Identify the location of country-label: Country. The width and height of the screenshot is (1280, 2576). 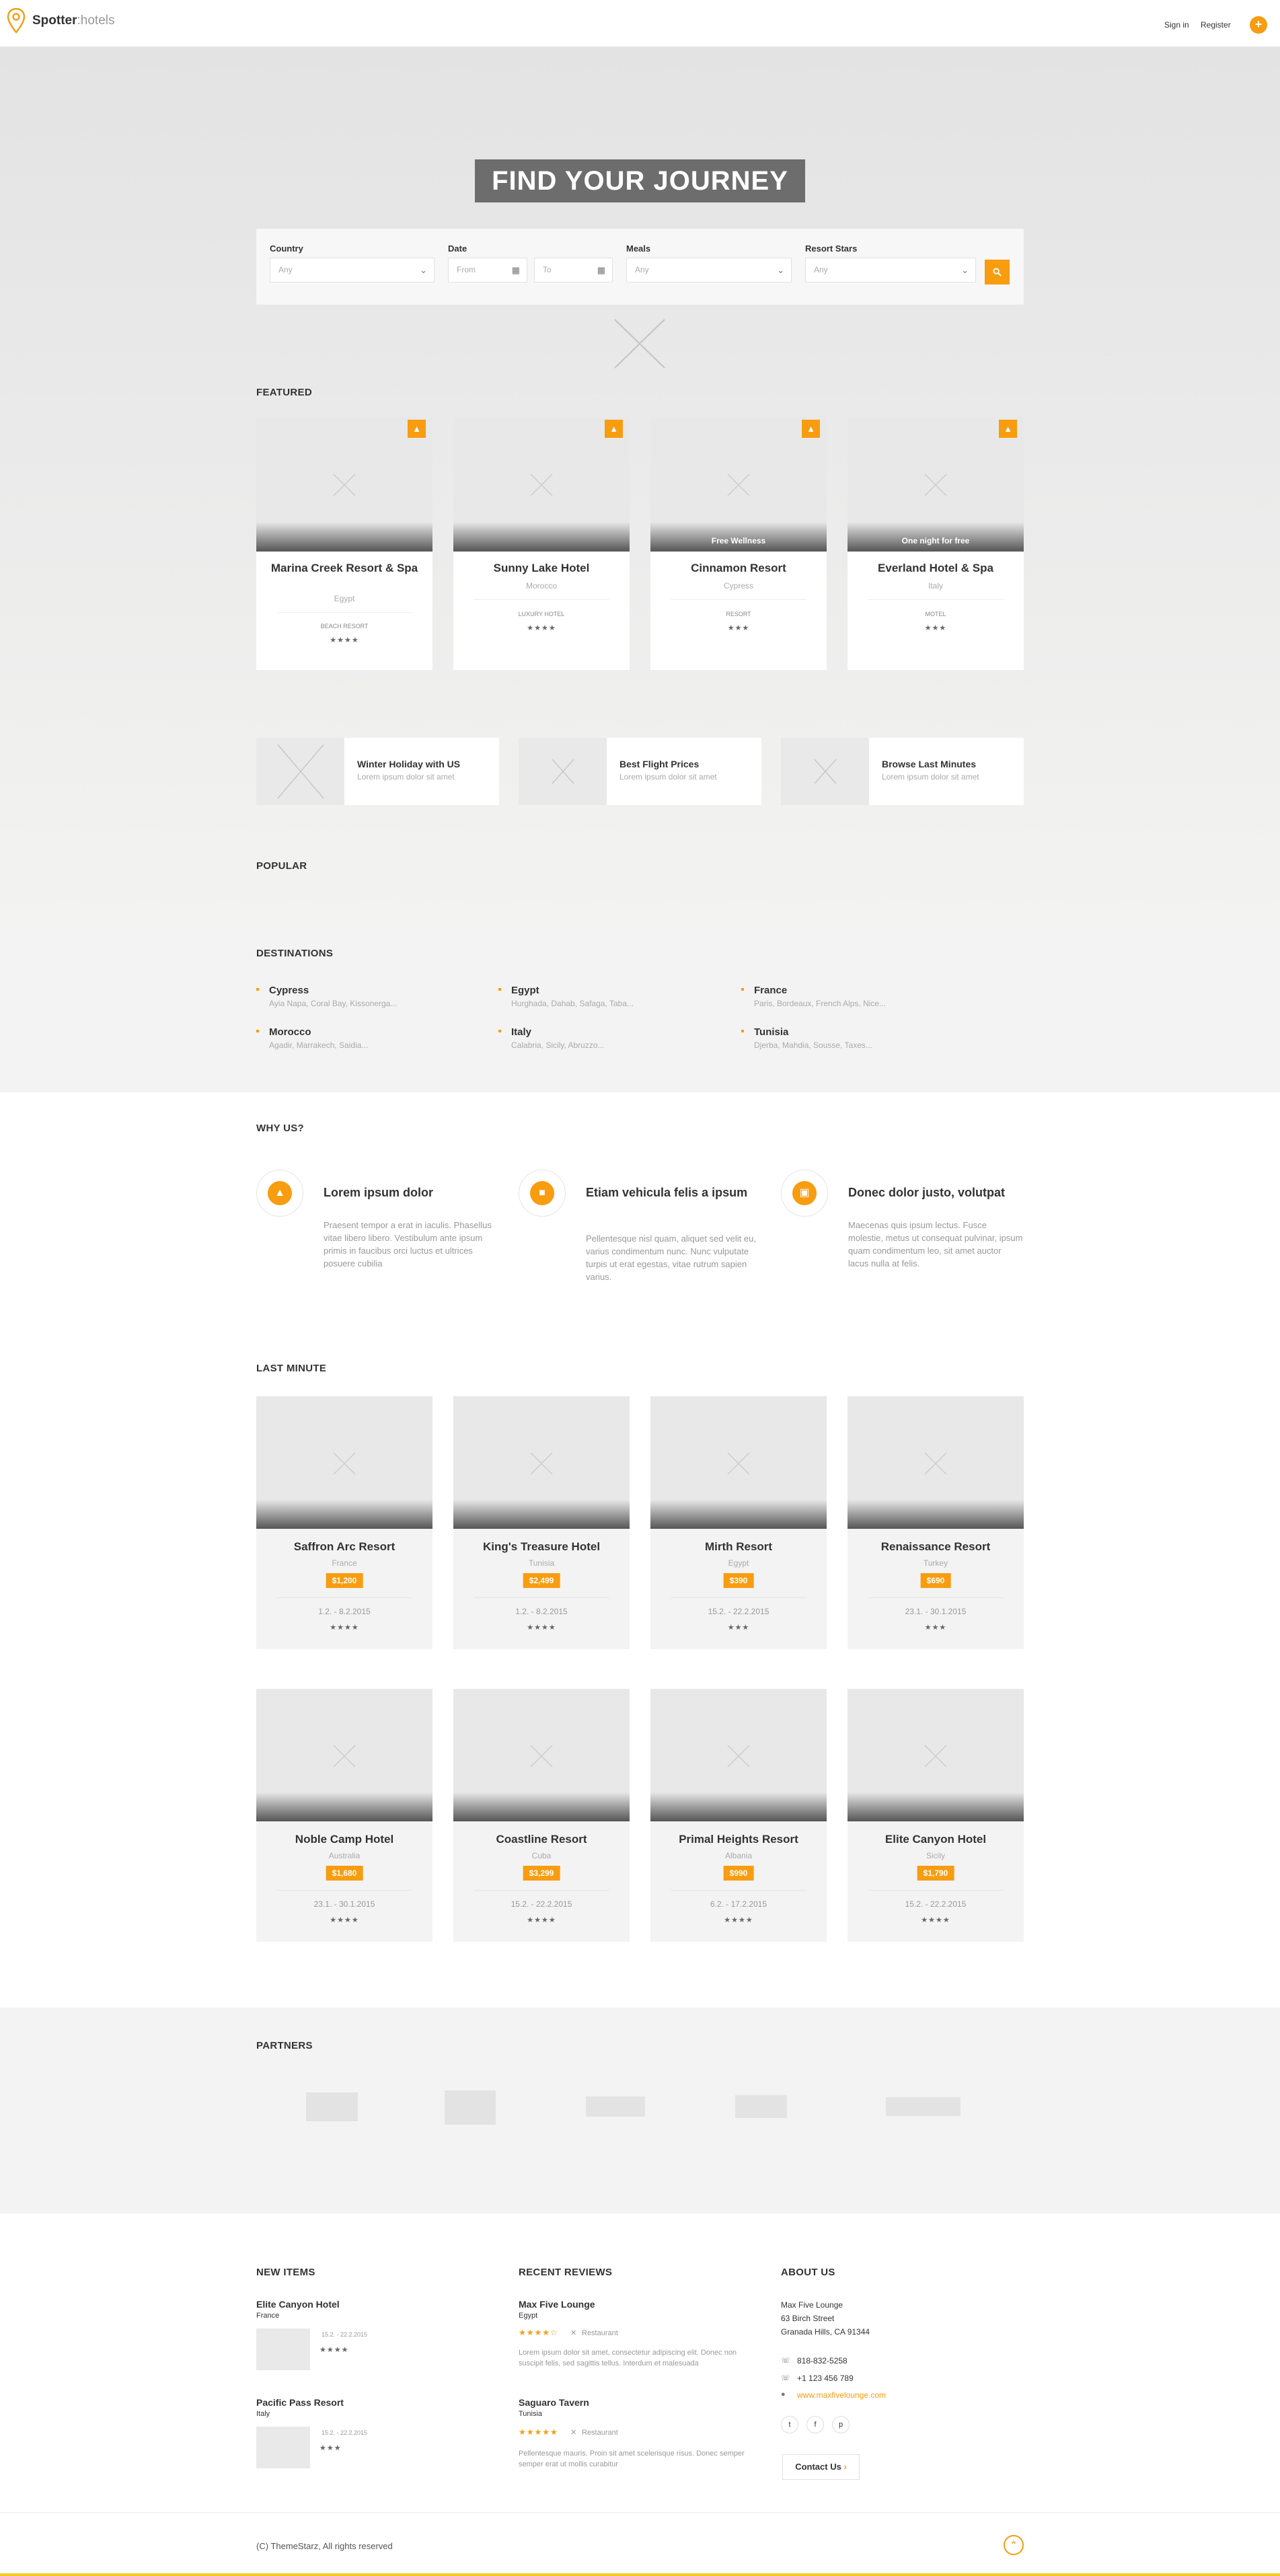
(286, 248).